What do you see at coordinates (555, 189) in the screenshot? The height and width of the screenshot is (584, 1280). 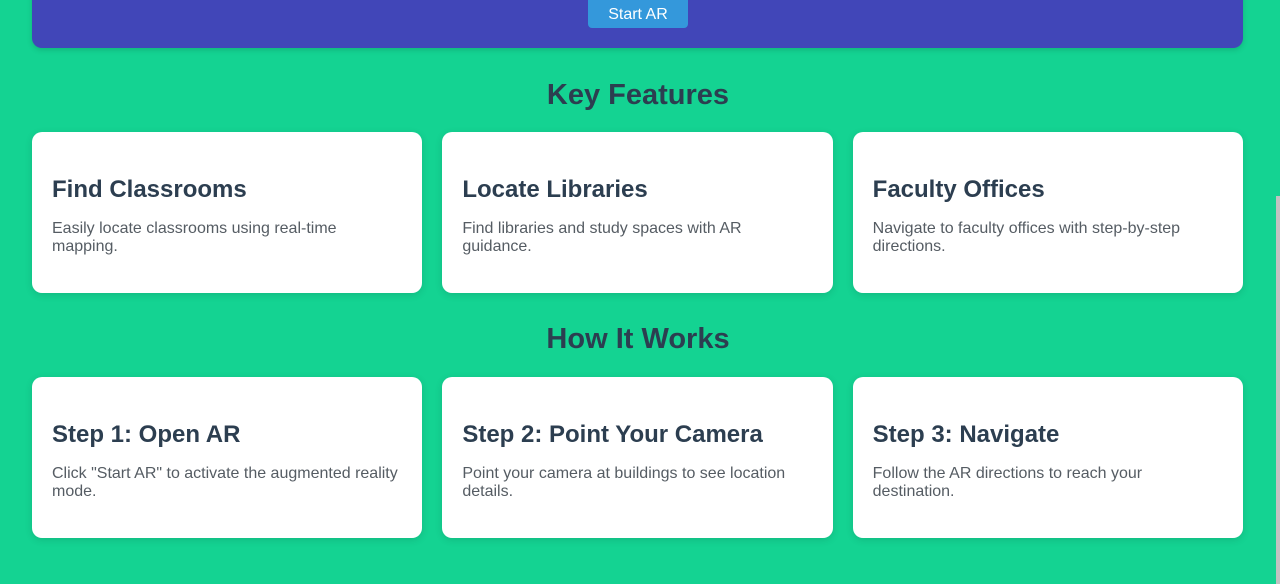 I see `feature-card-title: Locate Libraries` at bounding box center [555, 189].